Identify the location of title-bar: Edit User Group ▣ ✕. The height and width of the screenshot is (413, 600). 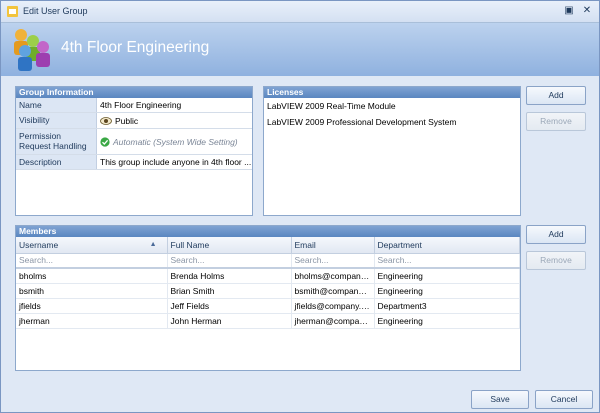
(300, 12).